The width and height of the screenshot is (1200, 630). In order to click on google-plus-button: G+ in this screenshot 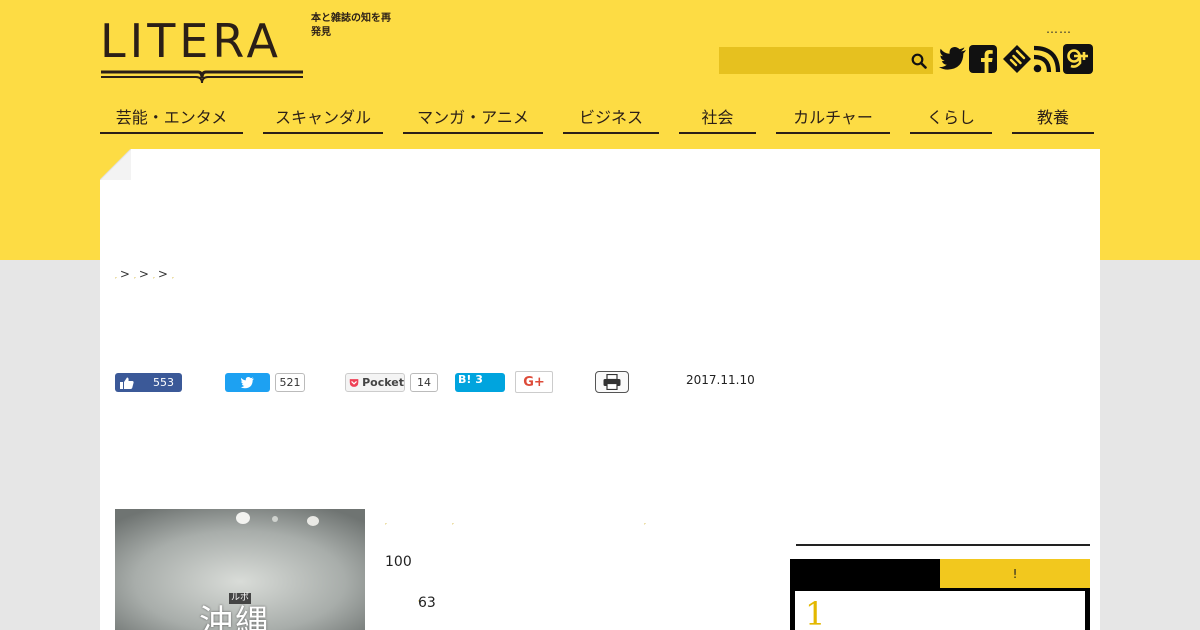, I will do `click(534, 382)`.